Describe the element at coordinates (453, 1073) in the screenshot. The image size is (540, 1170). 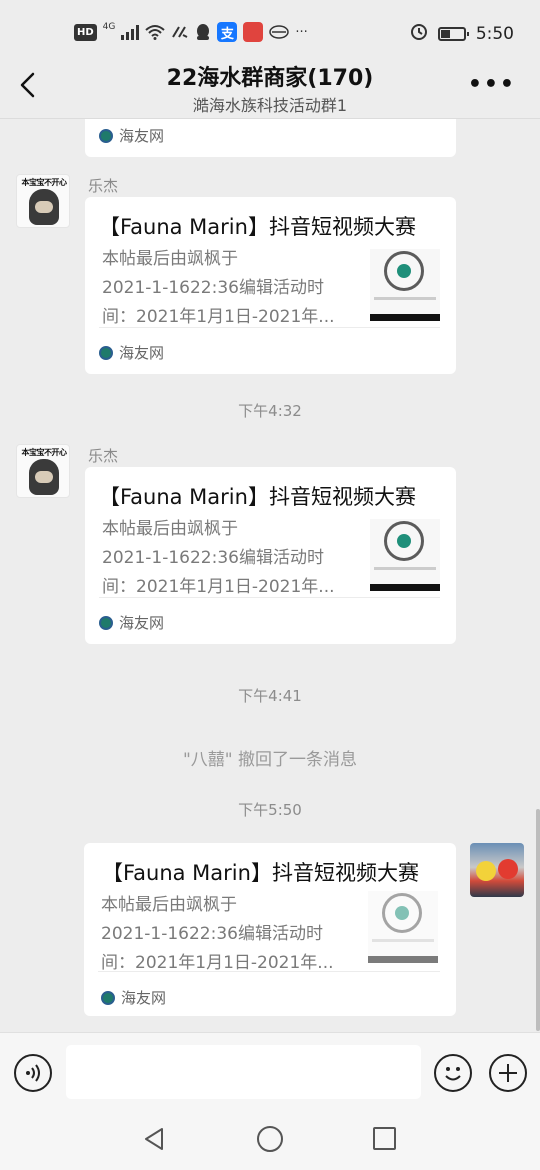
I see `emoji-icon` at that location.